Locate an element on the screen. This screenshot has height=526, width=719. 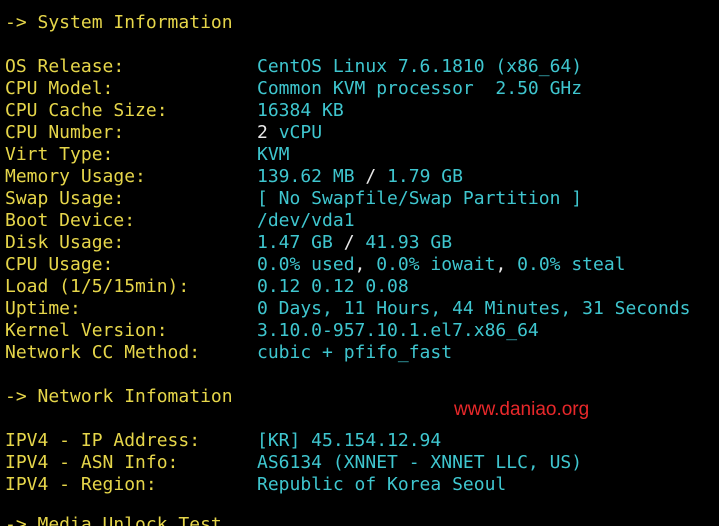
cpu-number-label: CPU Number: is located at coordinates (65, 132).